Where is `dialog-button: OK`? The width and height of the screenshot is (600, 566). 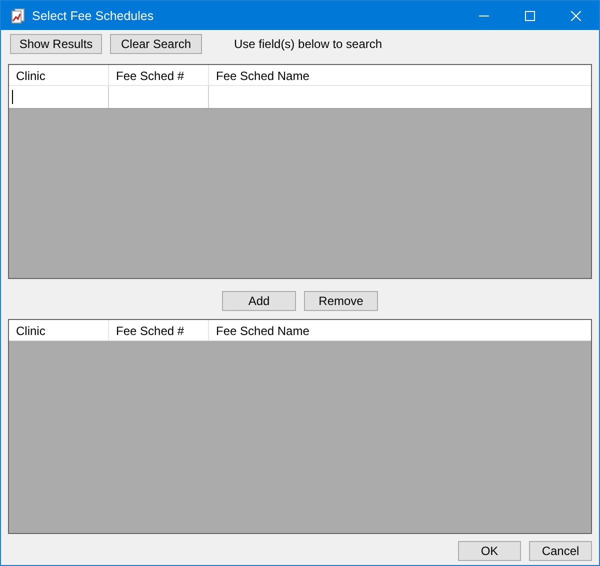
dialog-button: OK is located at coordinates (489, 551).